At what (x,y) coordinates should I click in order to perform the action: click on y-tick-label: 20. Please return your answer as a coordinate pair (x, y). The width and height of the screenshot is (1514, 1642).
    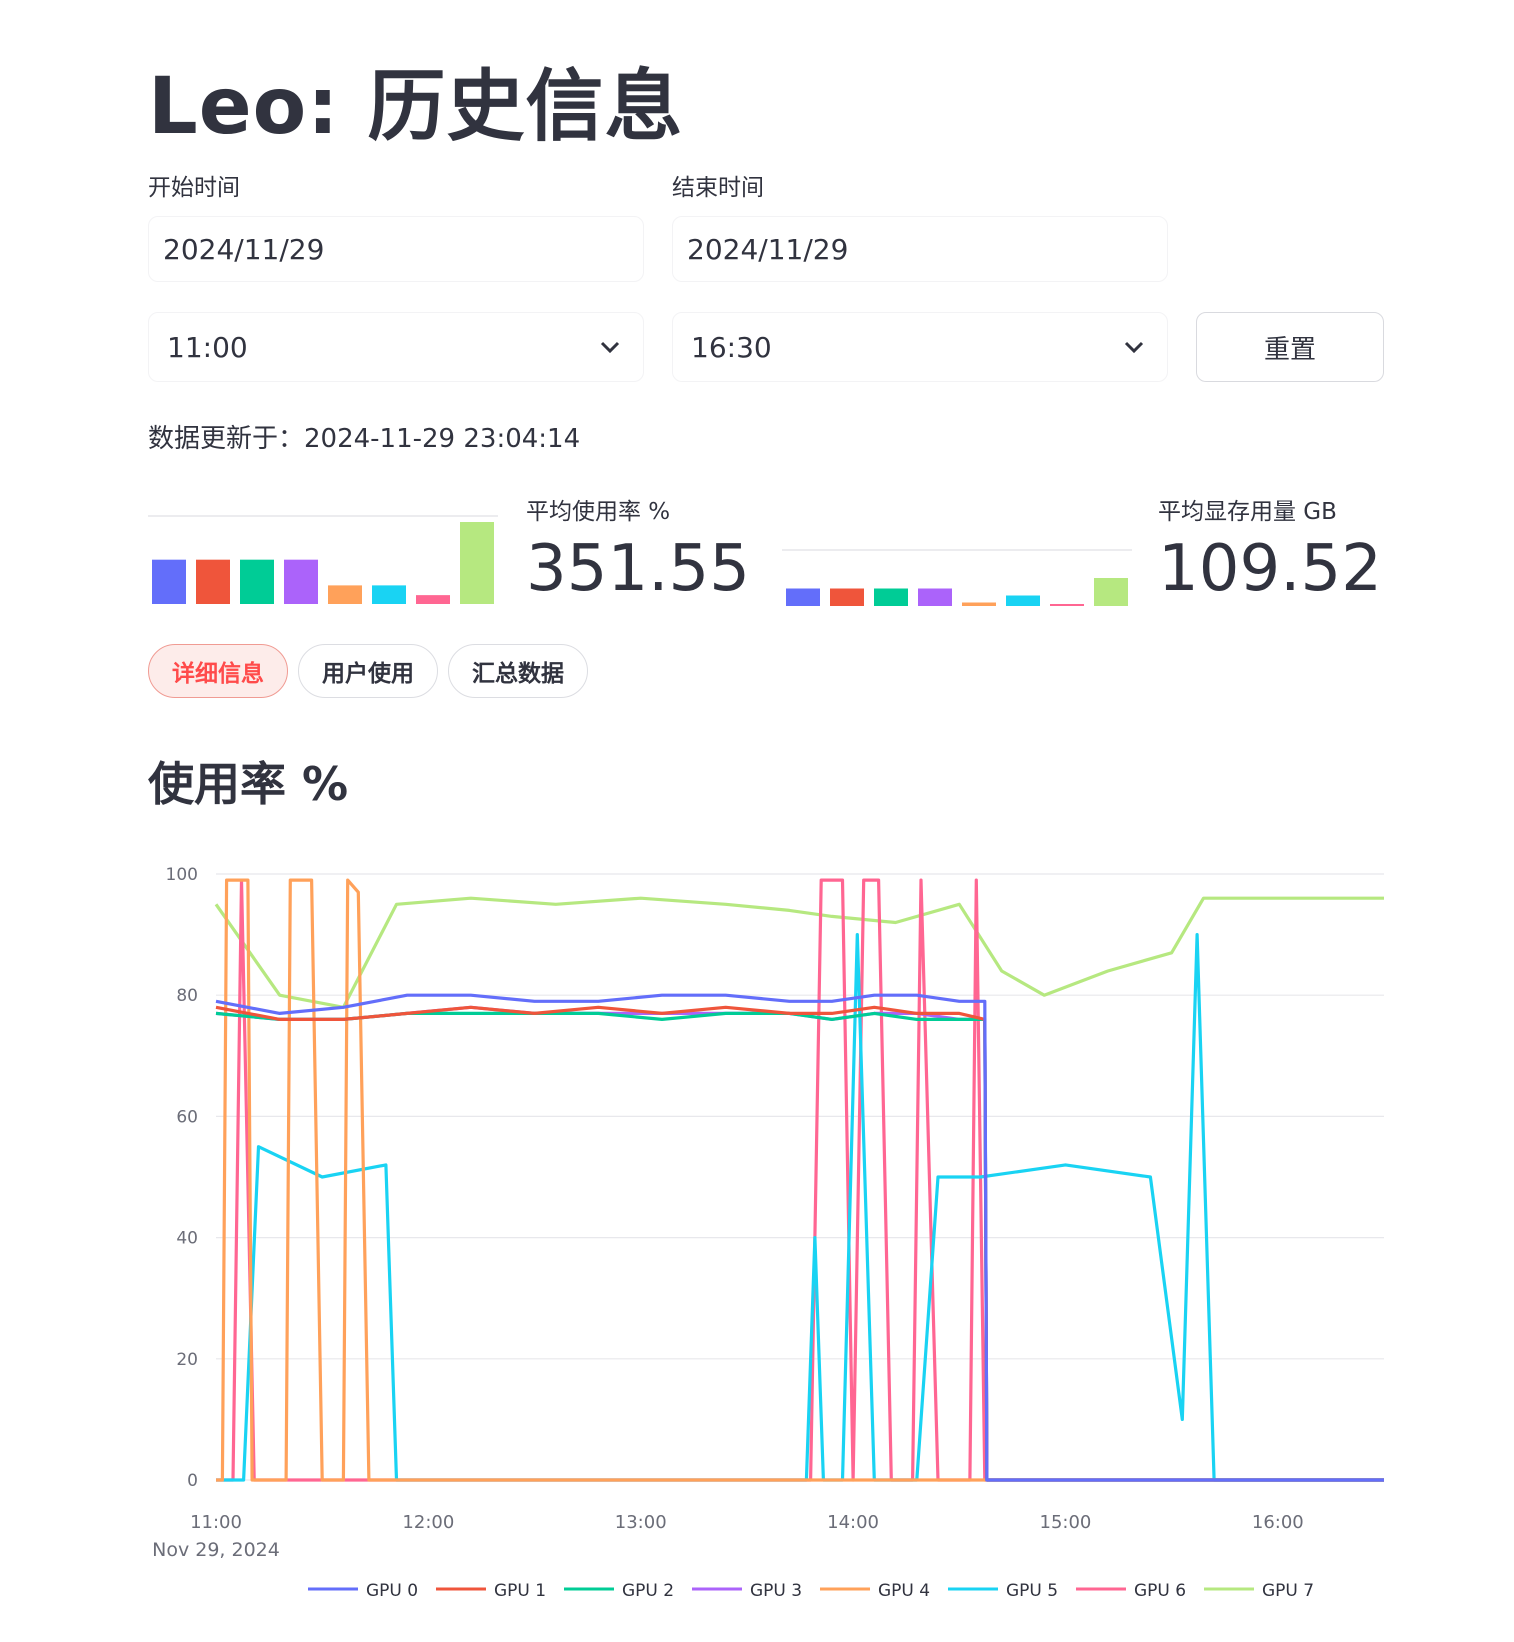
    Looking at the image, I should click on (187, 1360).